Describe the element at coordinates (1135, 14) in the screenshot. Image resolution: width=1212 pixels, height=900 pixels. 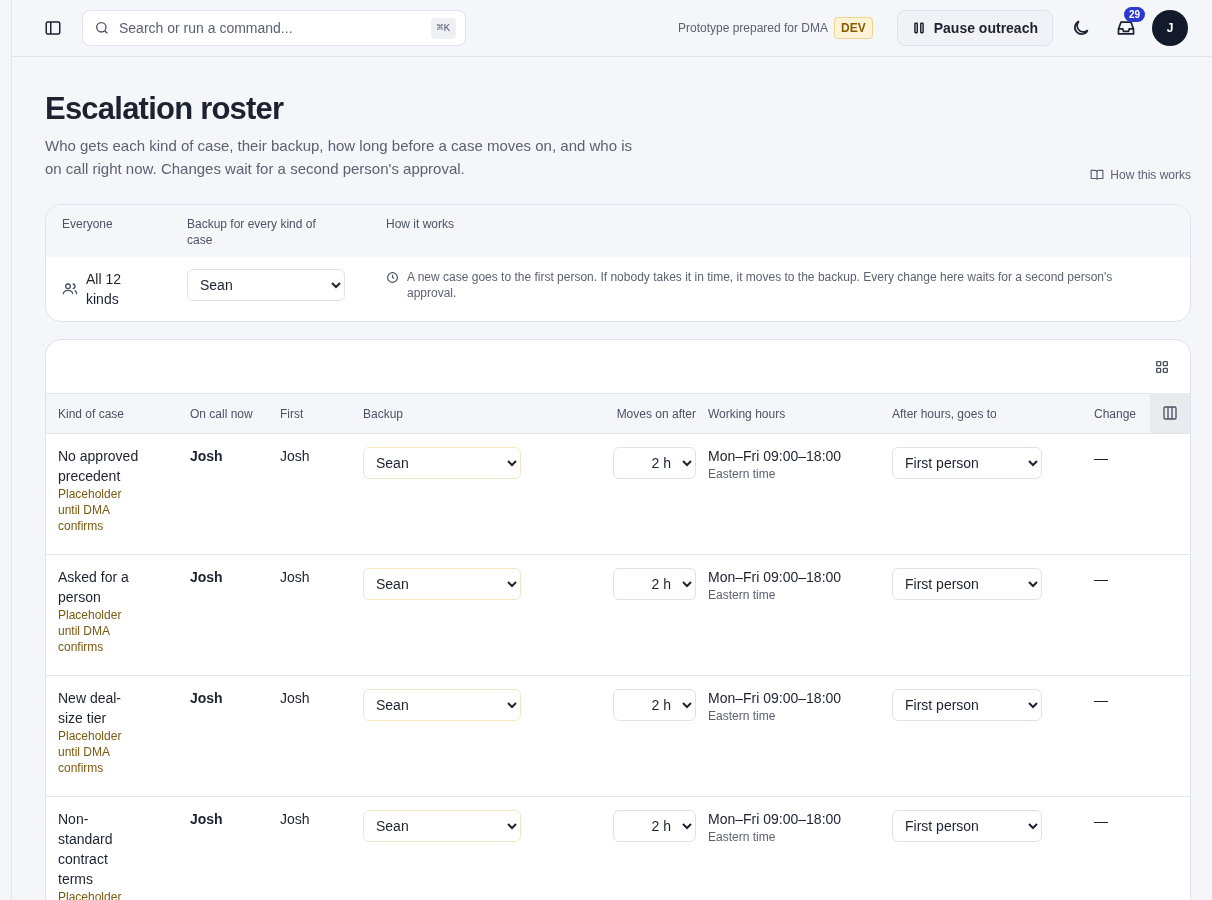
I see `notification-count: 29` at that location.